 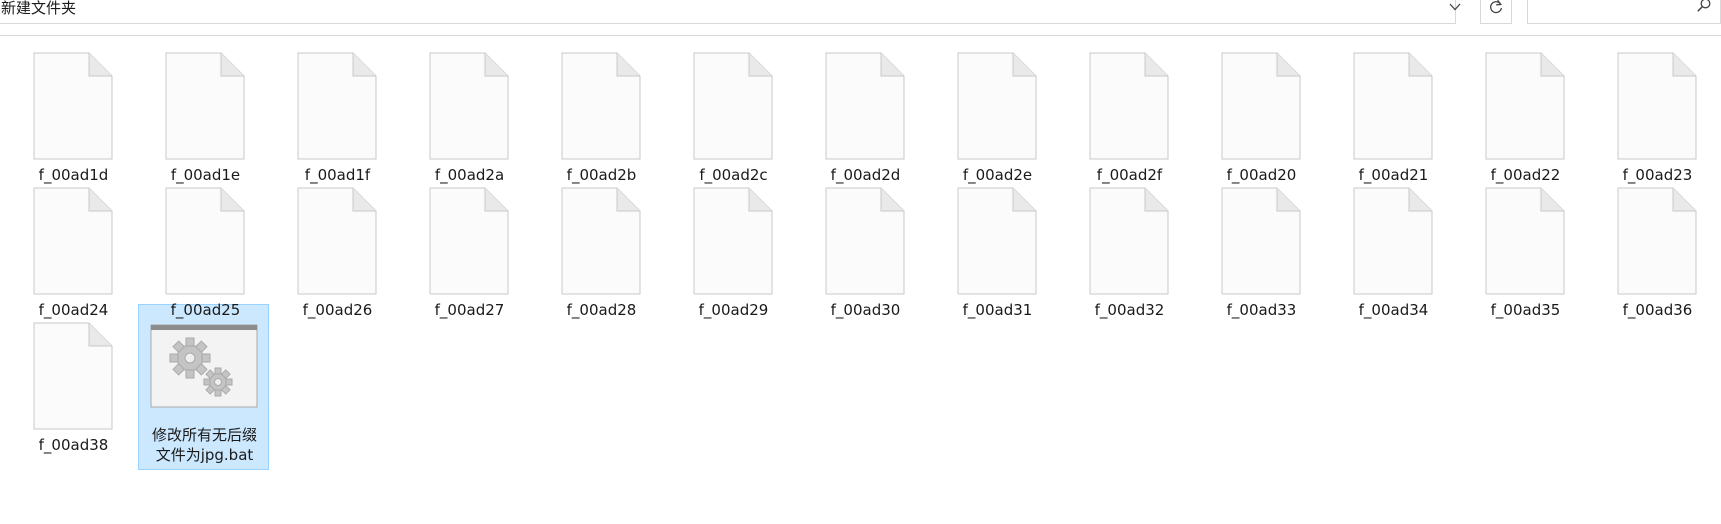 I want to click on file-name-label: f_00ad38, so click(x=73, y=445).